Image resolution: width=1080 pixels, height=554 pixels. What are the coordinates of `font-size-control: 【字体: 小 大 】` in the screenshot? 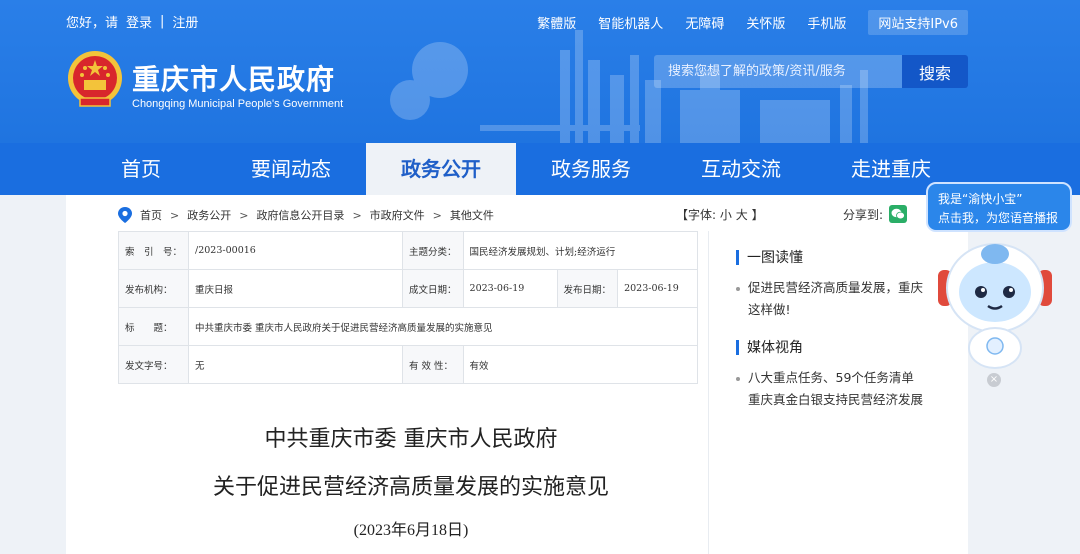 It's located at (720, 214).